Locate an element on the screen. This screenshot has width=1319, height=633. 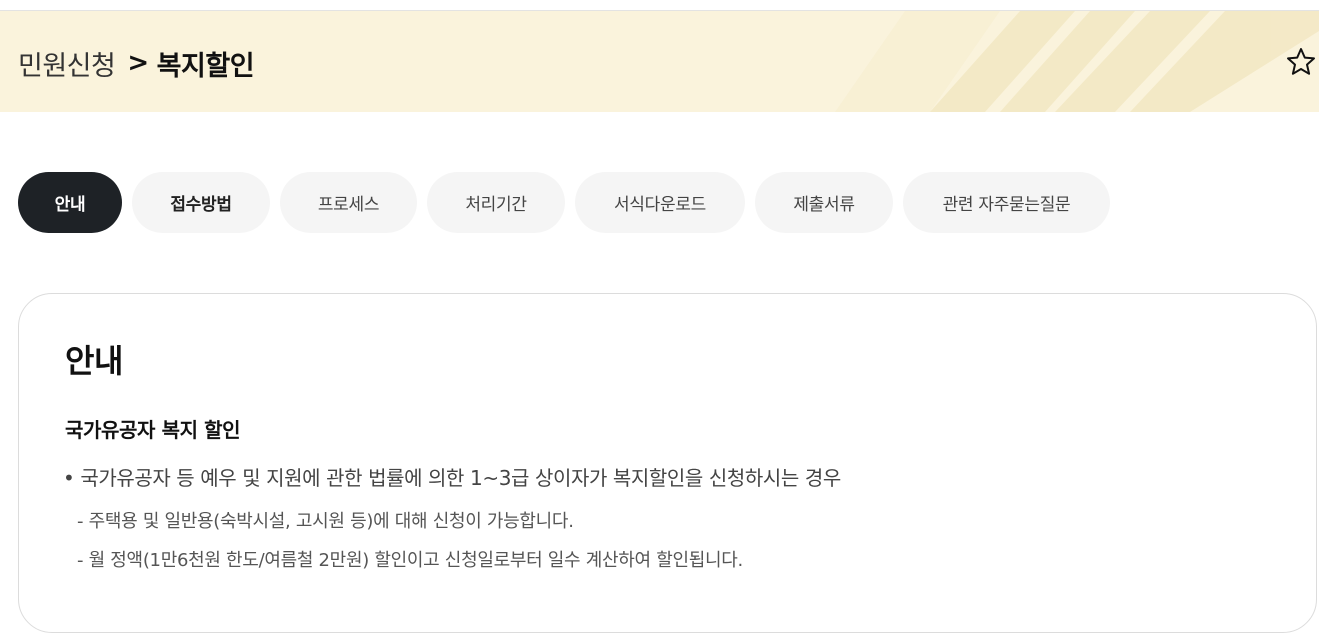
tab-form-download: 서식다운로드 is located at coordinates (660, 202).